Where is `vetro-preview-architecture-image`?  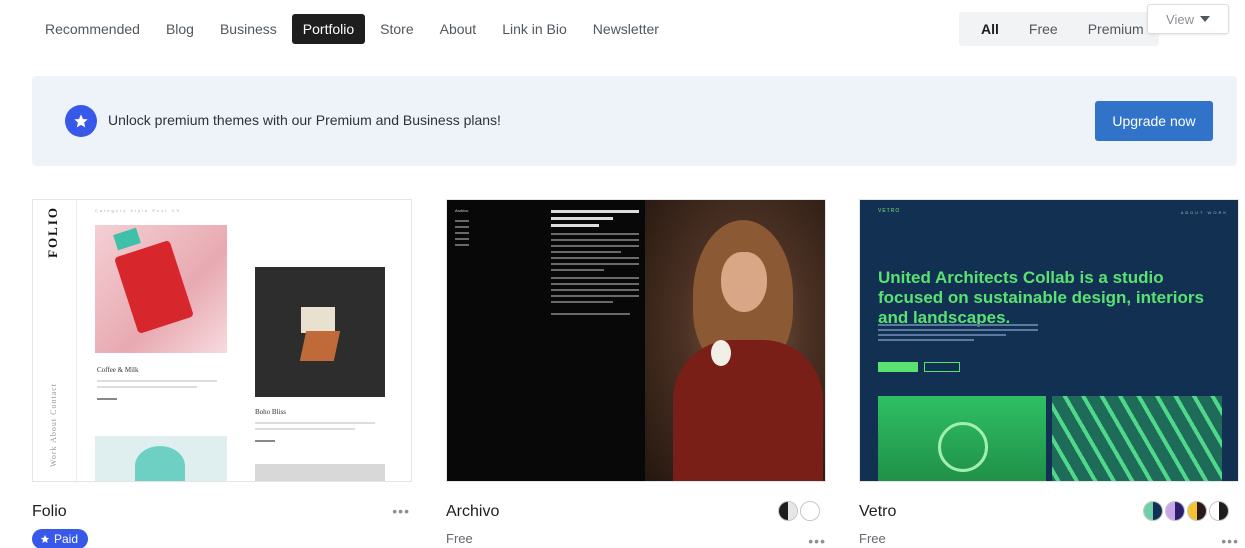 vetro-preview-architecture-image is located at coordinates (1137, 438).